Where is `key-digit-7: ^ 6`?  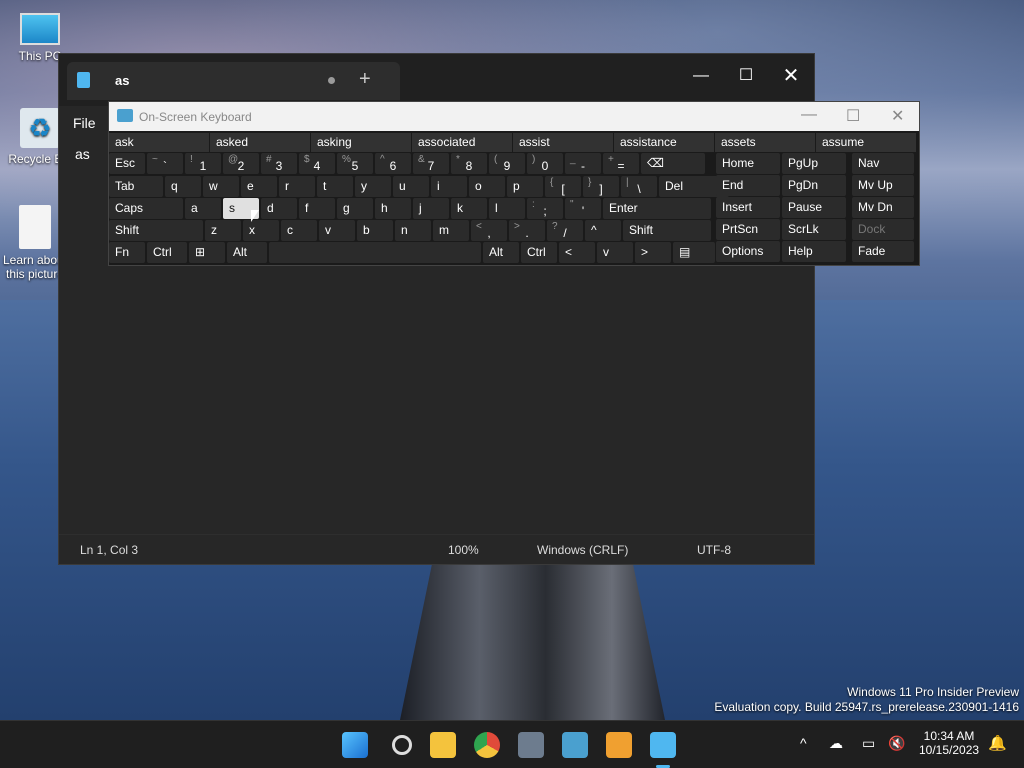 key-digit-7: ^ 6 is located at coordinates (393, 163).